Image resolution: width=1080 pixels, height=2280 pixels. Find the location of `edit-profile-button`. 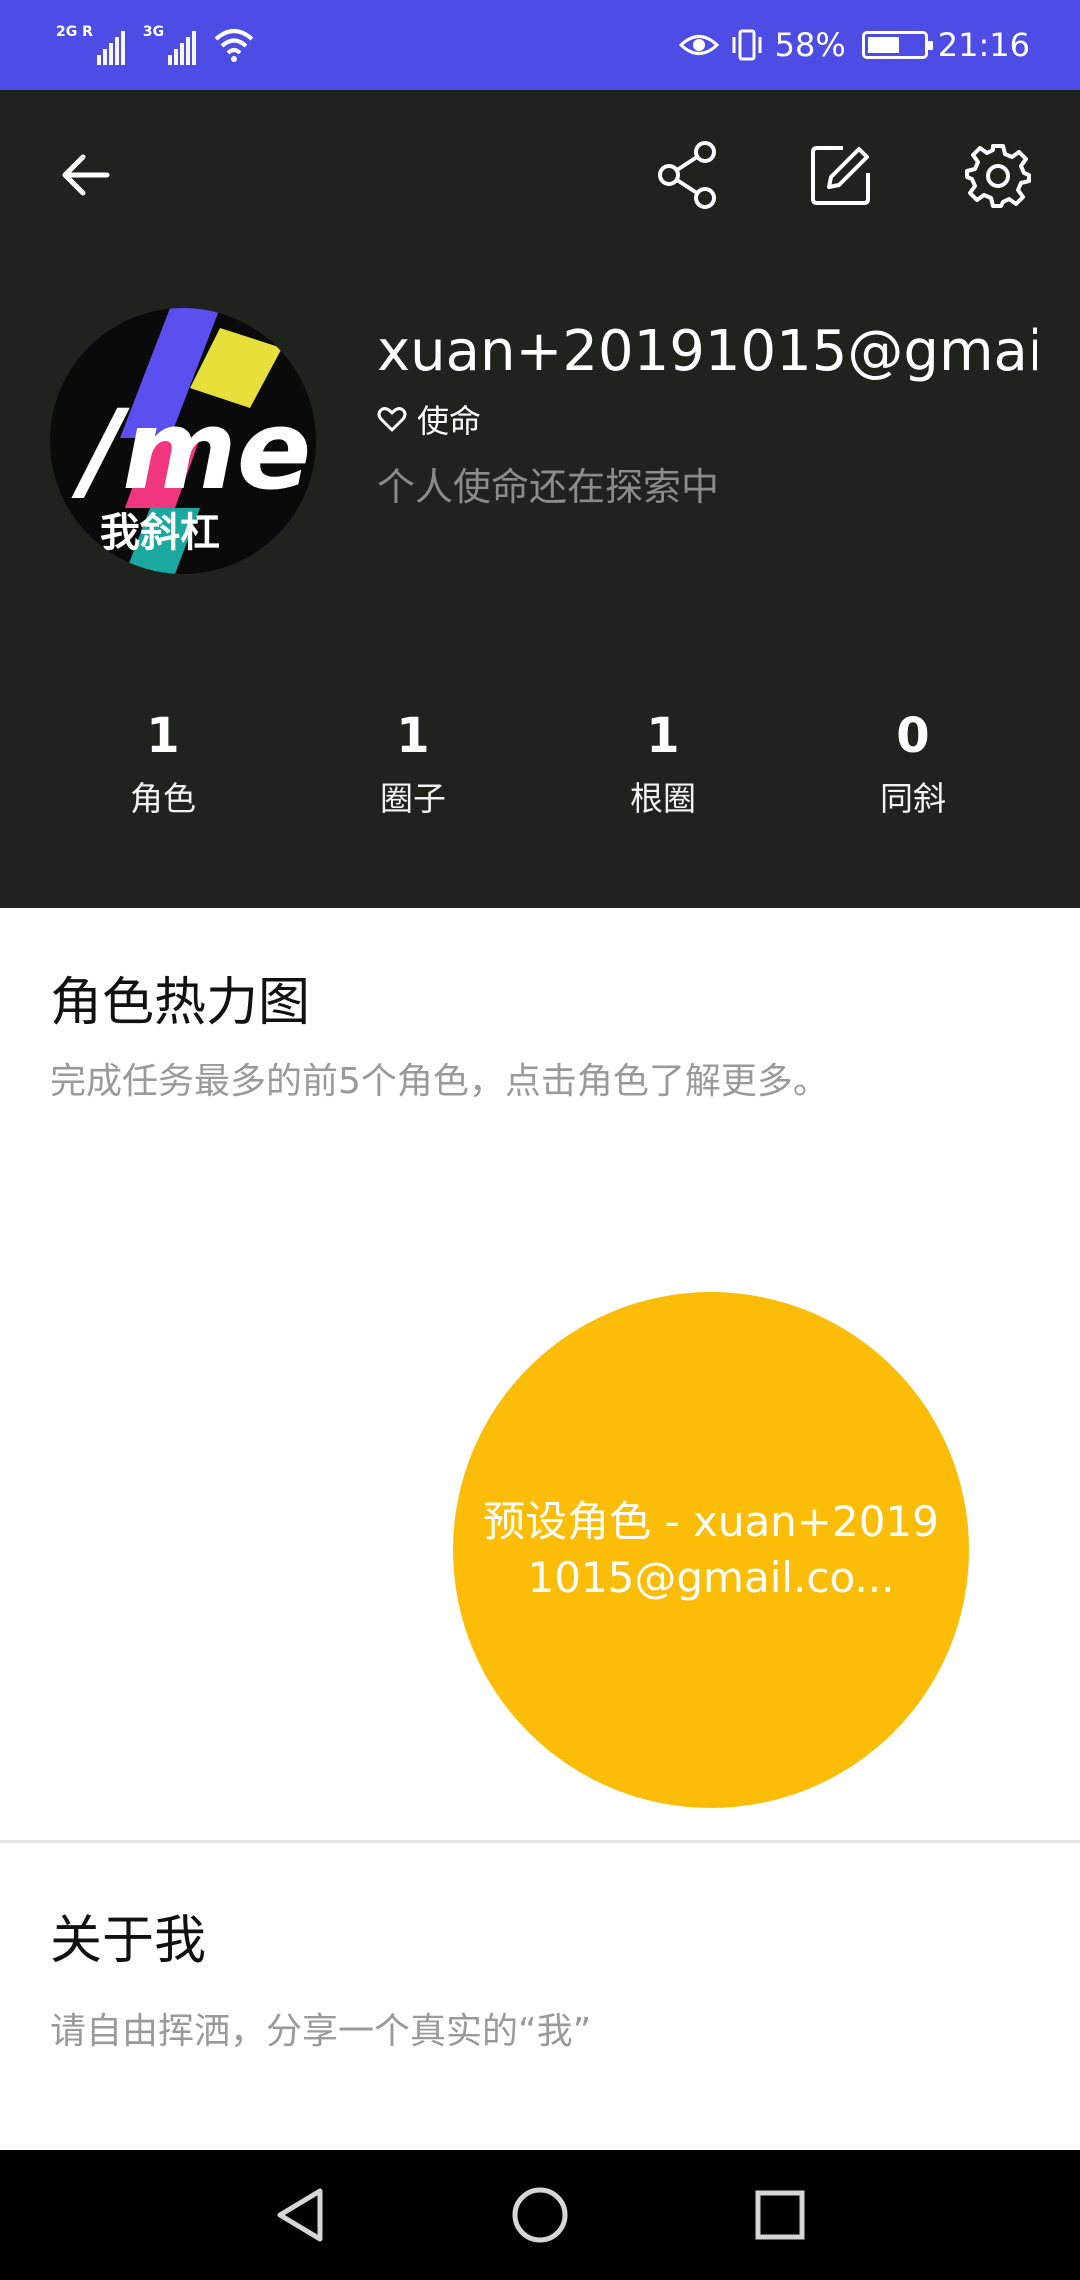

edit-profile-button is located at coordinates (841, 175).